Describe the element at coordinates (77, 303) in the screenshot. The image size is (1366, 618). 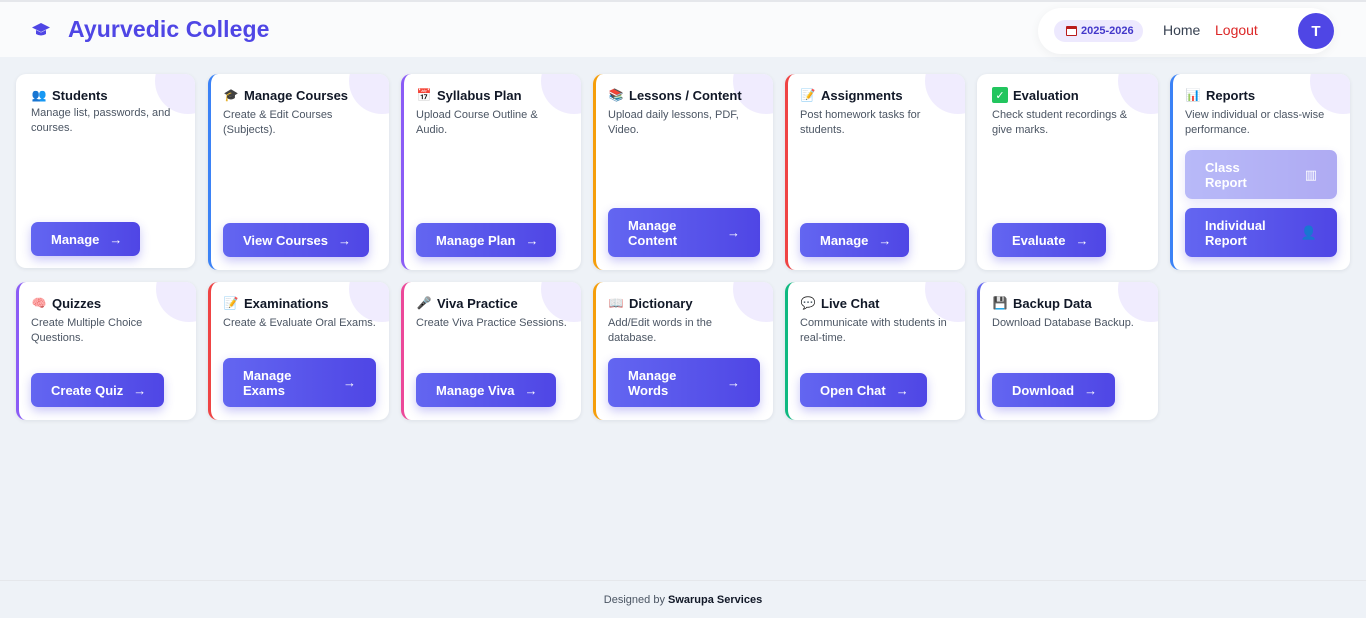
I see `card-title: Quizzes` at that location.